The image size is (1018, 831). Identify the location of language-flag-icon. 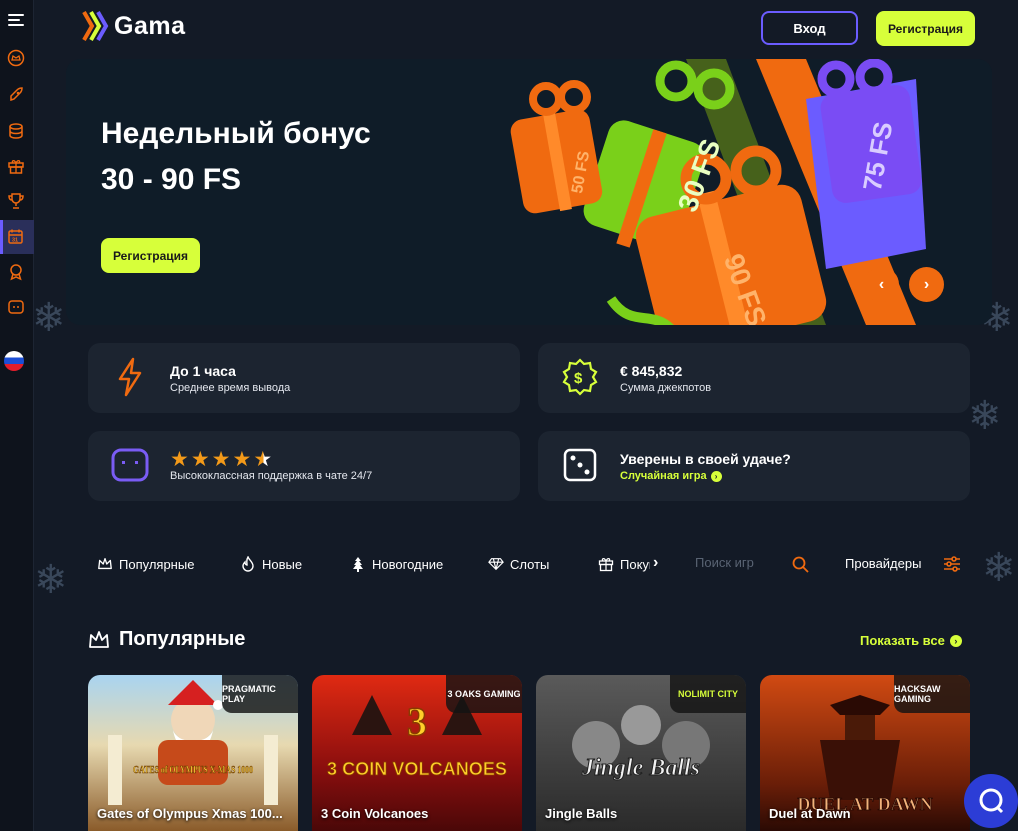
(14, 361).